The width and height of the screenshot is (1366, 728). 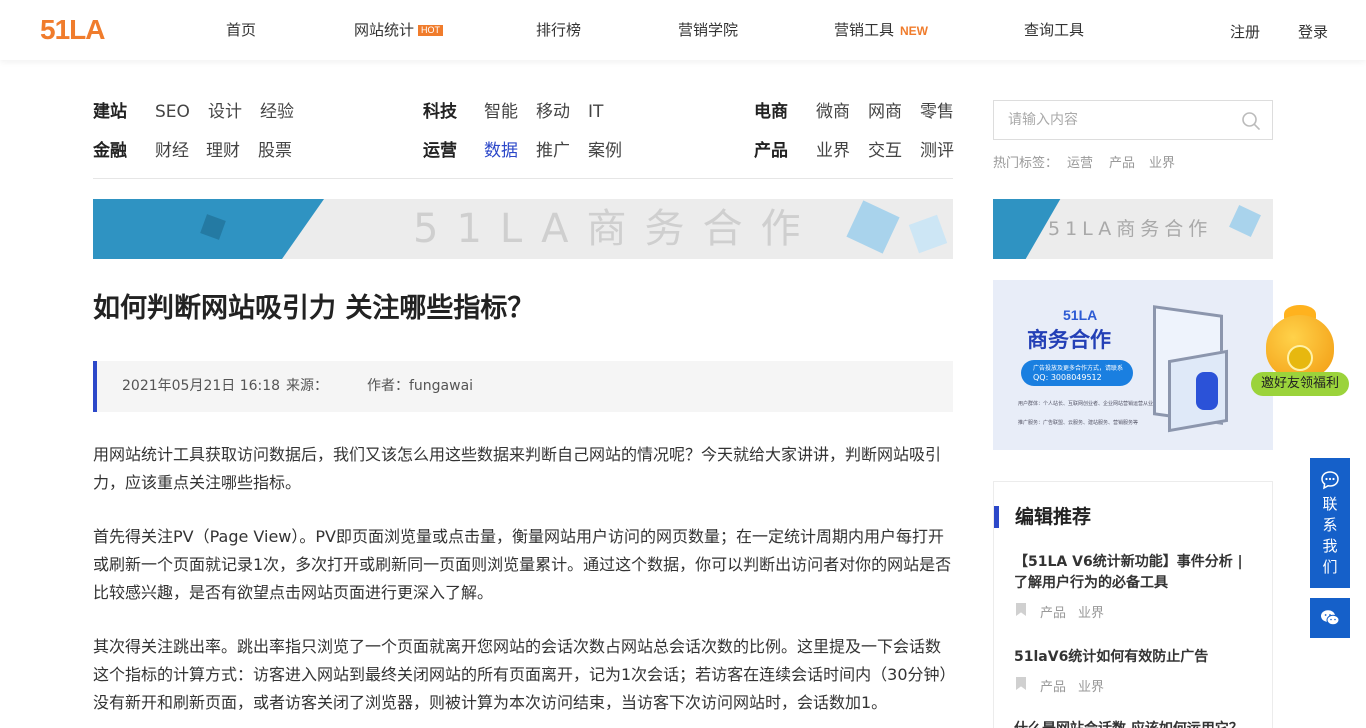 I want to click on nav-site-stats: 网站统计 HOT, so click(x=399, y=30).